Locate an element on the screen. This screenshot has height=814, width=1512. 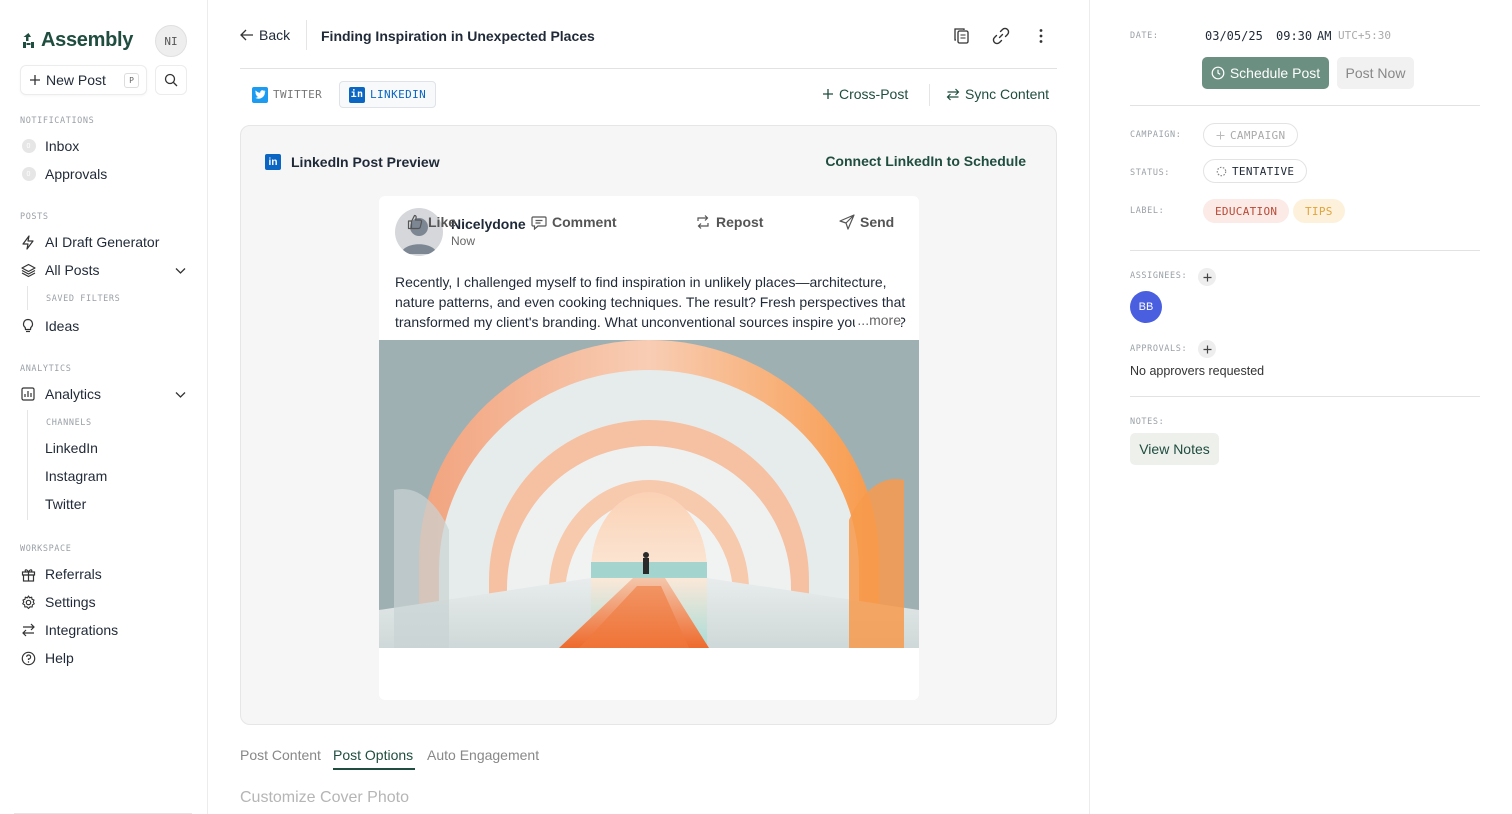
label-tips-badge: TIPS is located at coordinates (1319, 211).